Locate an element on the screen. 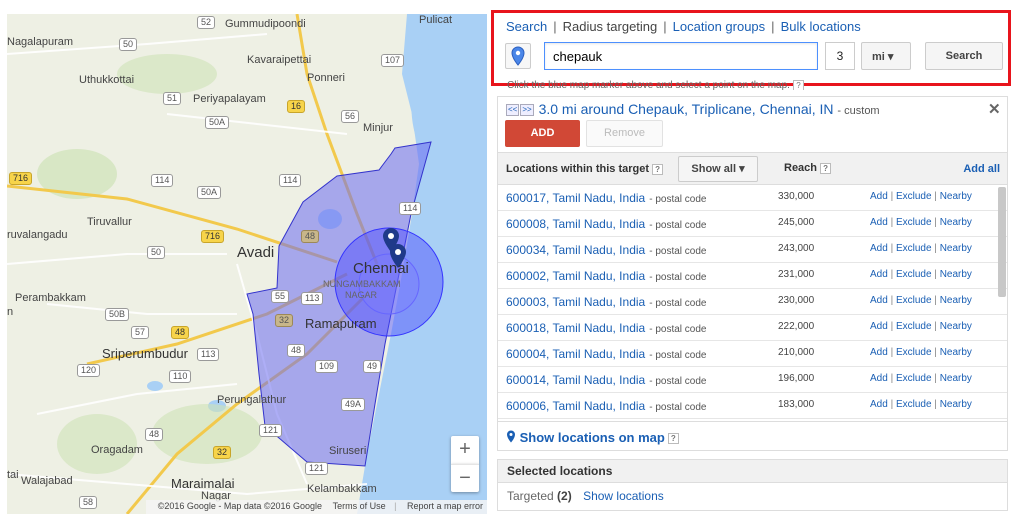 The height and width of the screenshot is (522, 1024). map-label: Nagalapuram is located at coordinates (40, 42).